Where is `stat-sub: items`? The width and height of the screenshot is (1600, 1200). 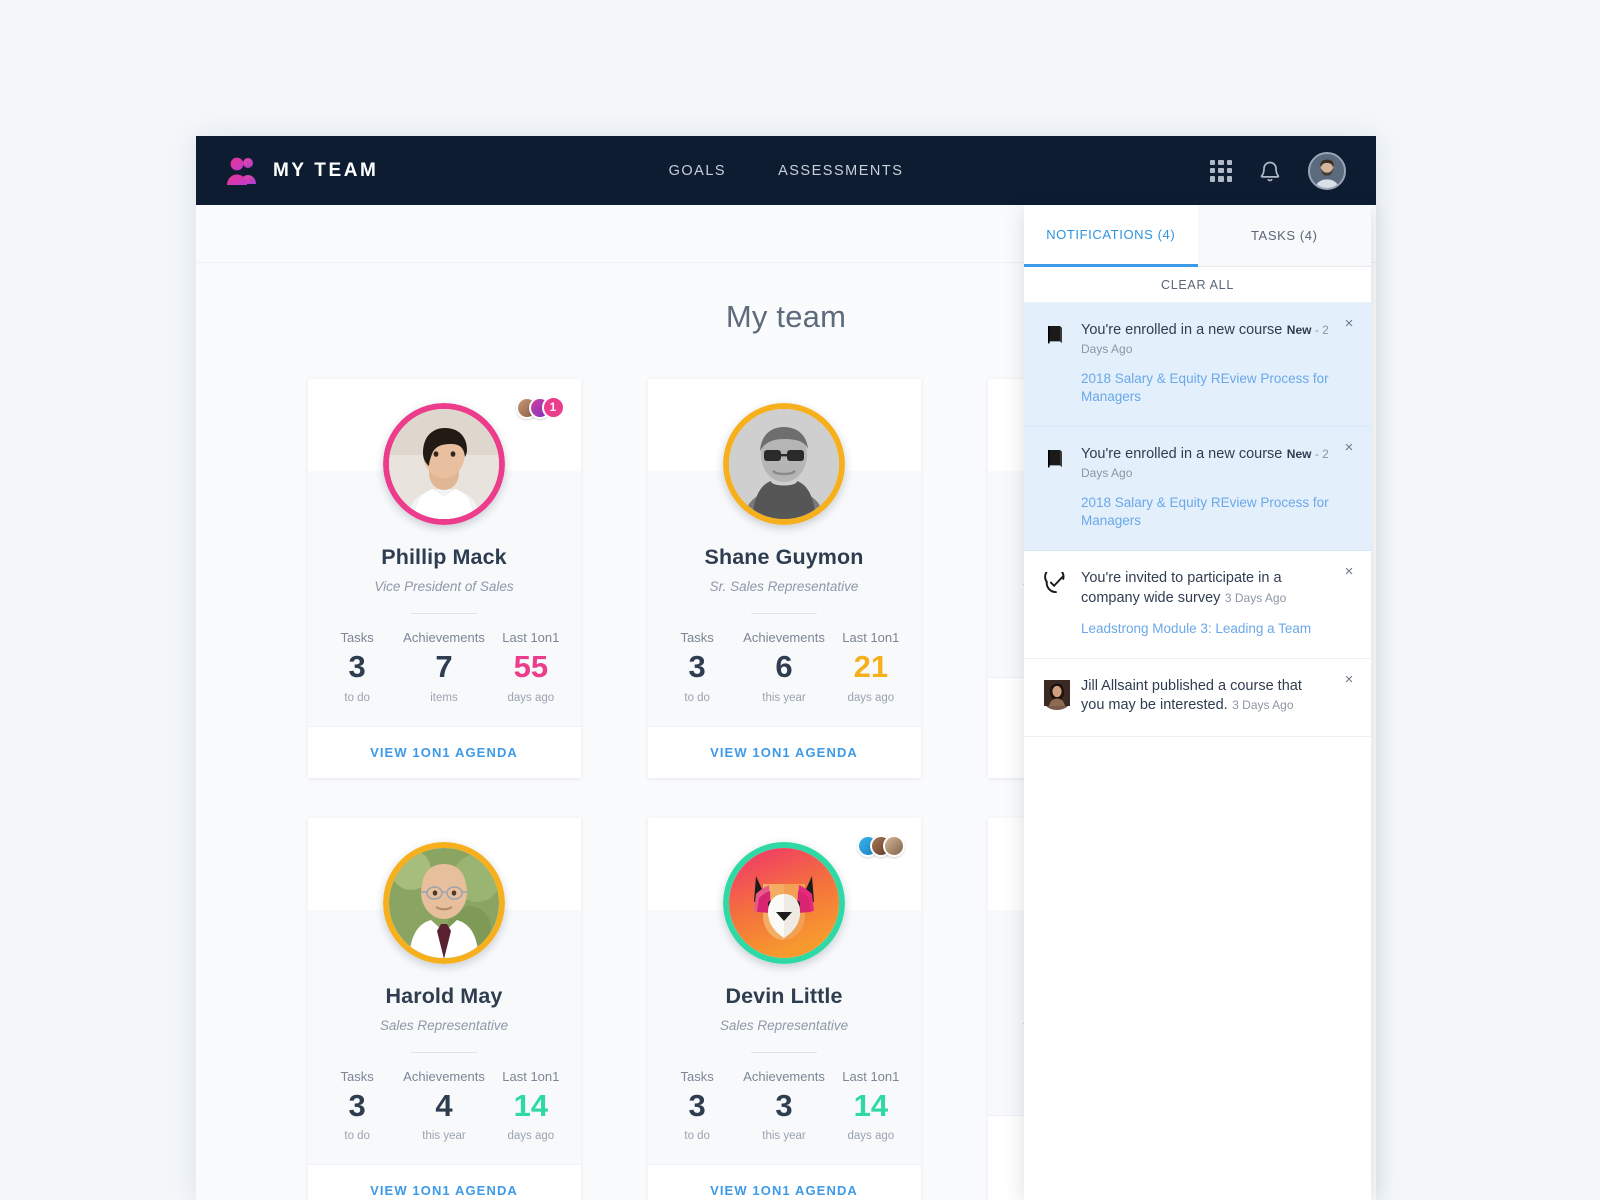
stat-sub: items is located at coordinates (444, 697).